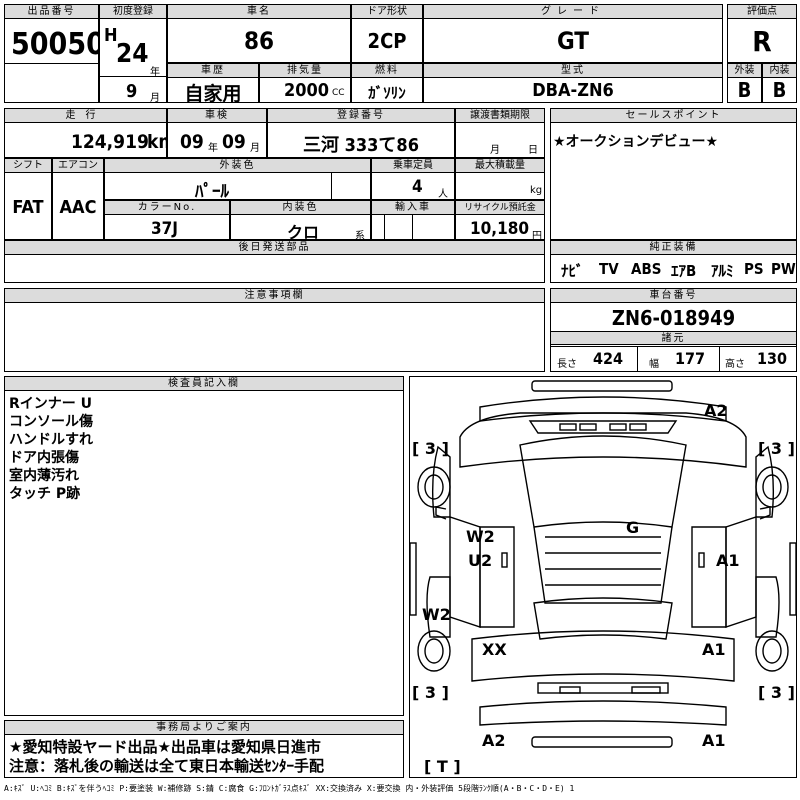 This screenshot has height=800, width=800. What do you see at coordinates (78, 207) in the screenshot?
I see `aircon-value: AAC` at bounding box center [78, 207].